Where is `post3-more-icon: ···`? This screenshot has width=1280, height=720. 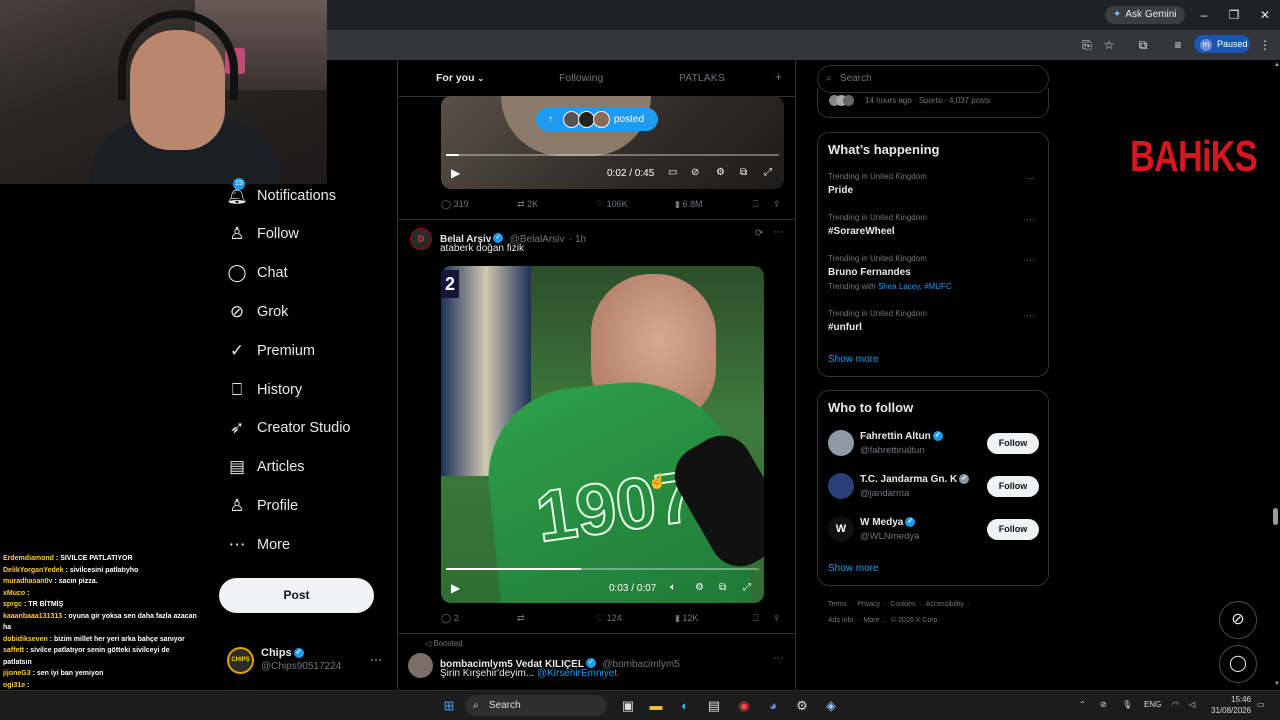
post3-more-icon: ··· is located at coordinates (778, 658).